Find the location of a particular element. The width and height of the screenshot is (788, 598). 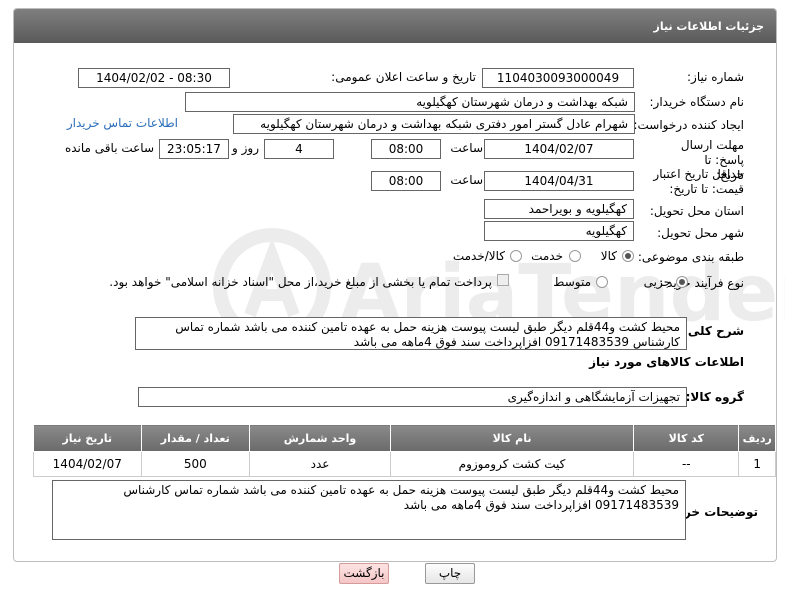

col-date: تاریخ نیاز is located at coordinates (87, 438).